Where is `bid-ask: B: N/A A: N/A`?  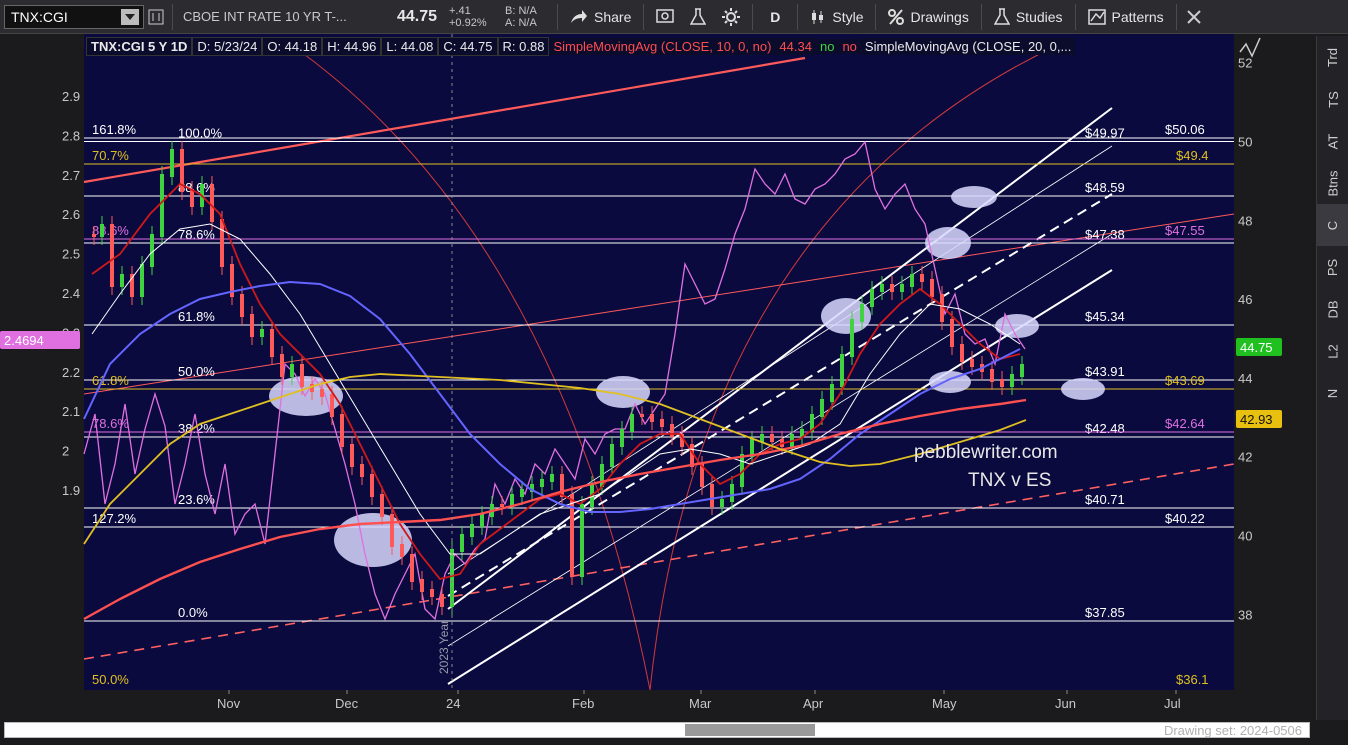
bid-ask: B: N/A A: N/A is located at coordinates (529, 17).